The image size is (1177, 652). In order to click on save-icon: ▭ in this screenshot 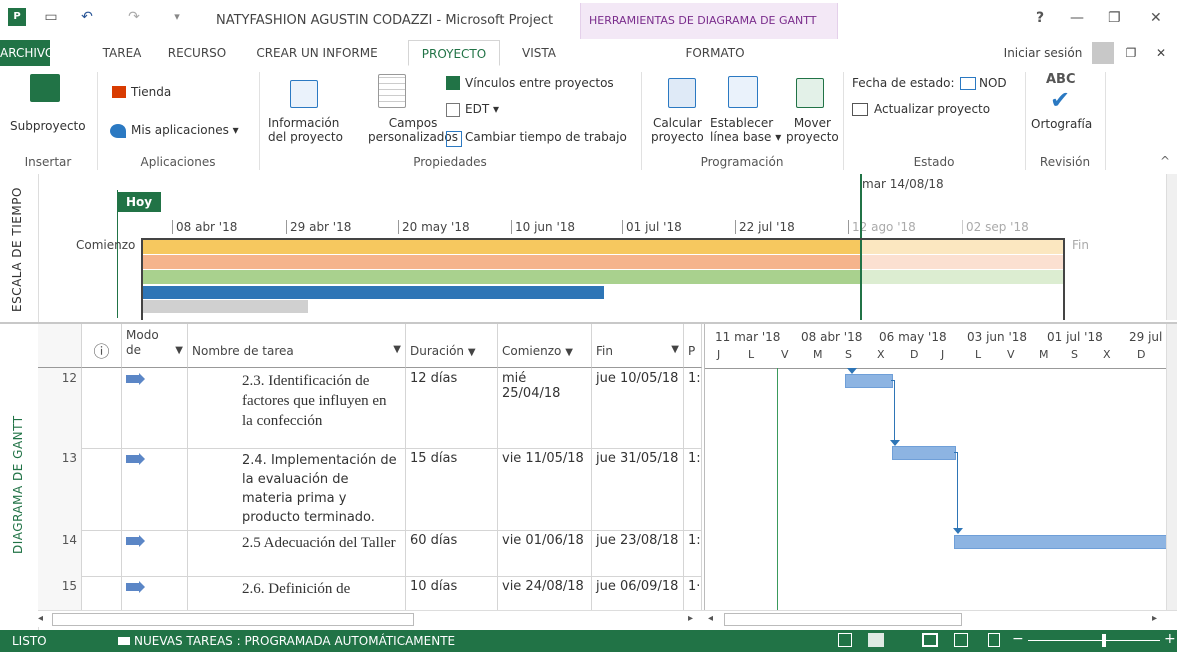, I will do `click(51, 17)`.